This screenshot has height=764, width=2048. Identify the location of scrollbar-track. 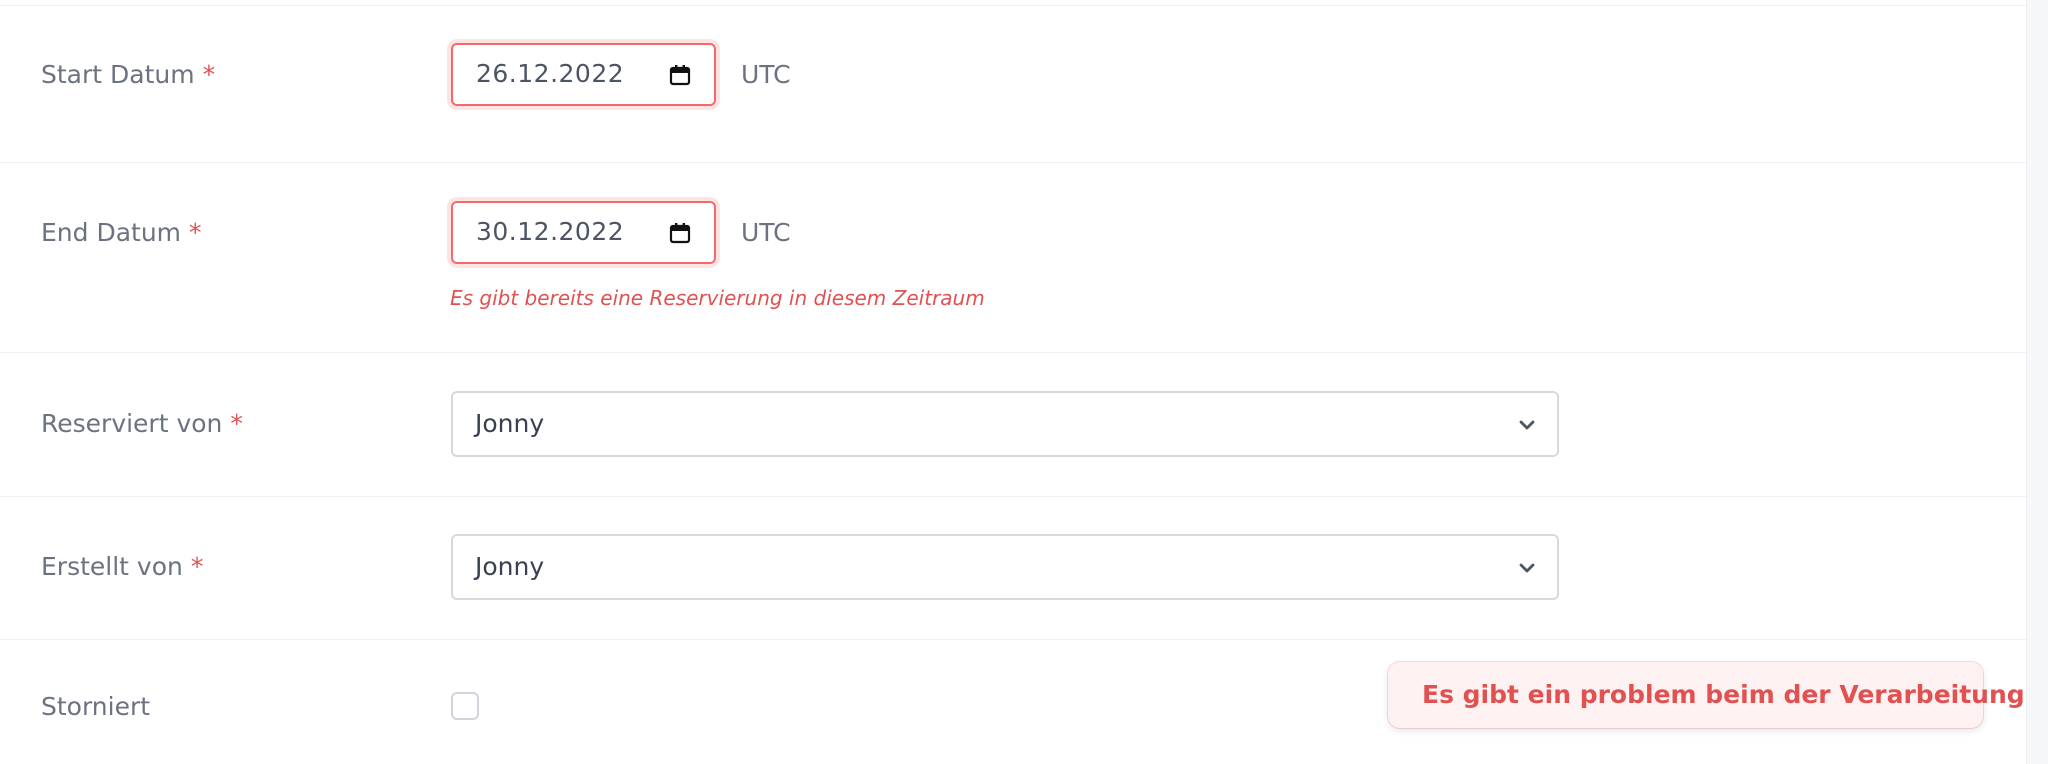
(2037, 382).